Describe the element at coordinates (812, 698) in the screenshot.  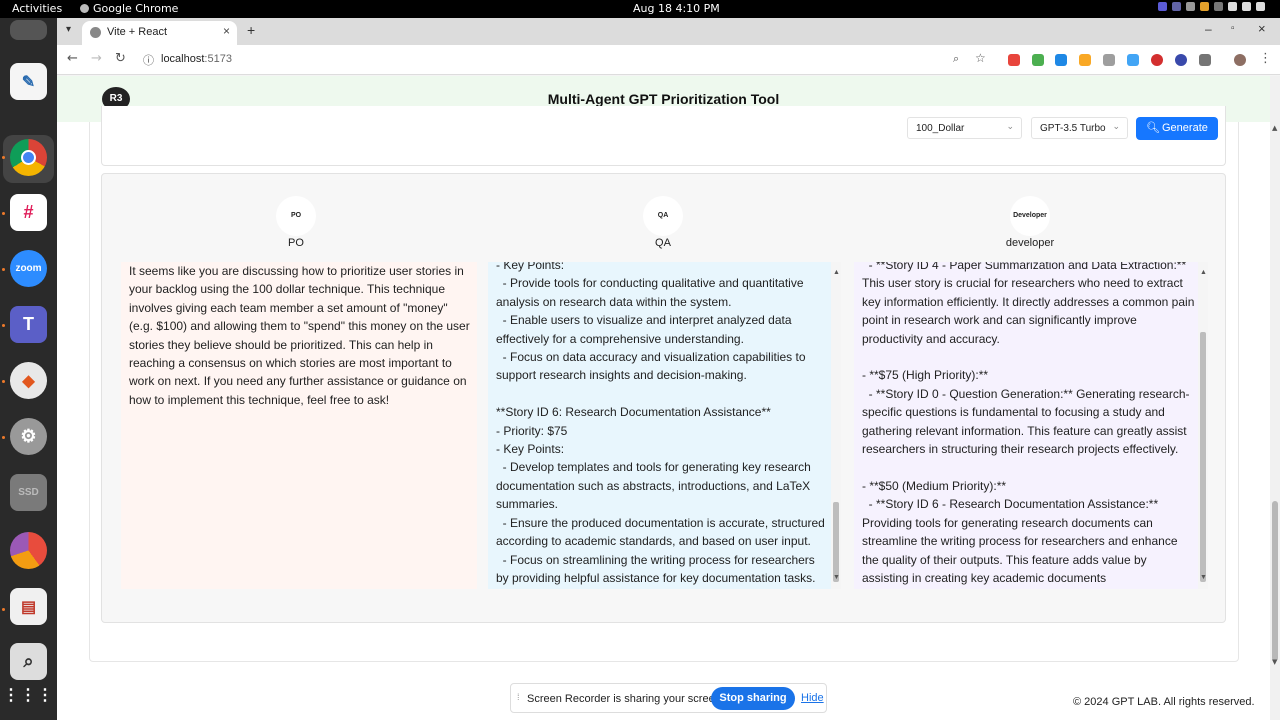
I see `hide-sharing-bar-link: Hide` at that location.